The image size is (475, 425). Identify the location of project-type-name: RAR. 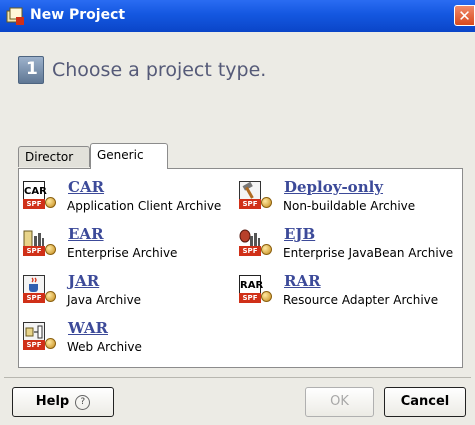
(302, 281).